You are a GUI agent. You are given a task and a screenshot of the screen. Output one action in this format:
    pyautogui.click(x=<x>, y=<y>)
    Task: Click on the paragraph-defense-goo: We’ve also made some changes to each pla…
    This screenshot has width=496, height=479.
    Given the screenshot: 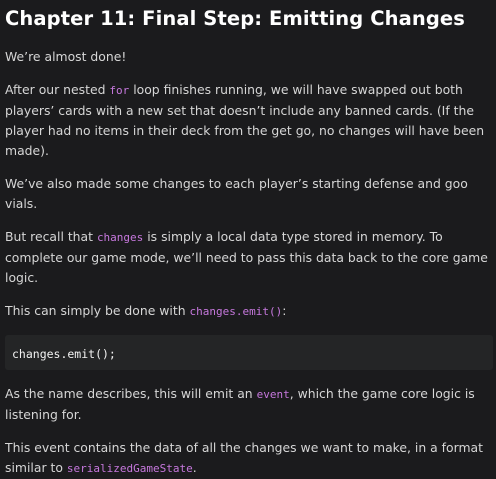 What is the action you would take?
    pyautogui.click(x=236, y=193)
    